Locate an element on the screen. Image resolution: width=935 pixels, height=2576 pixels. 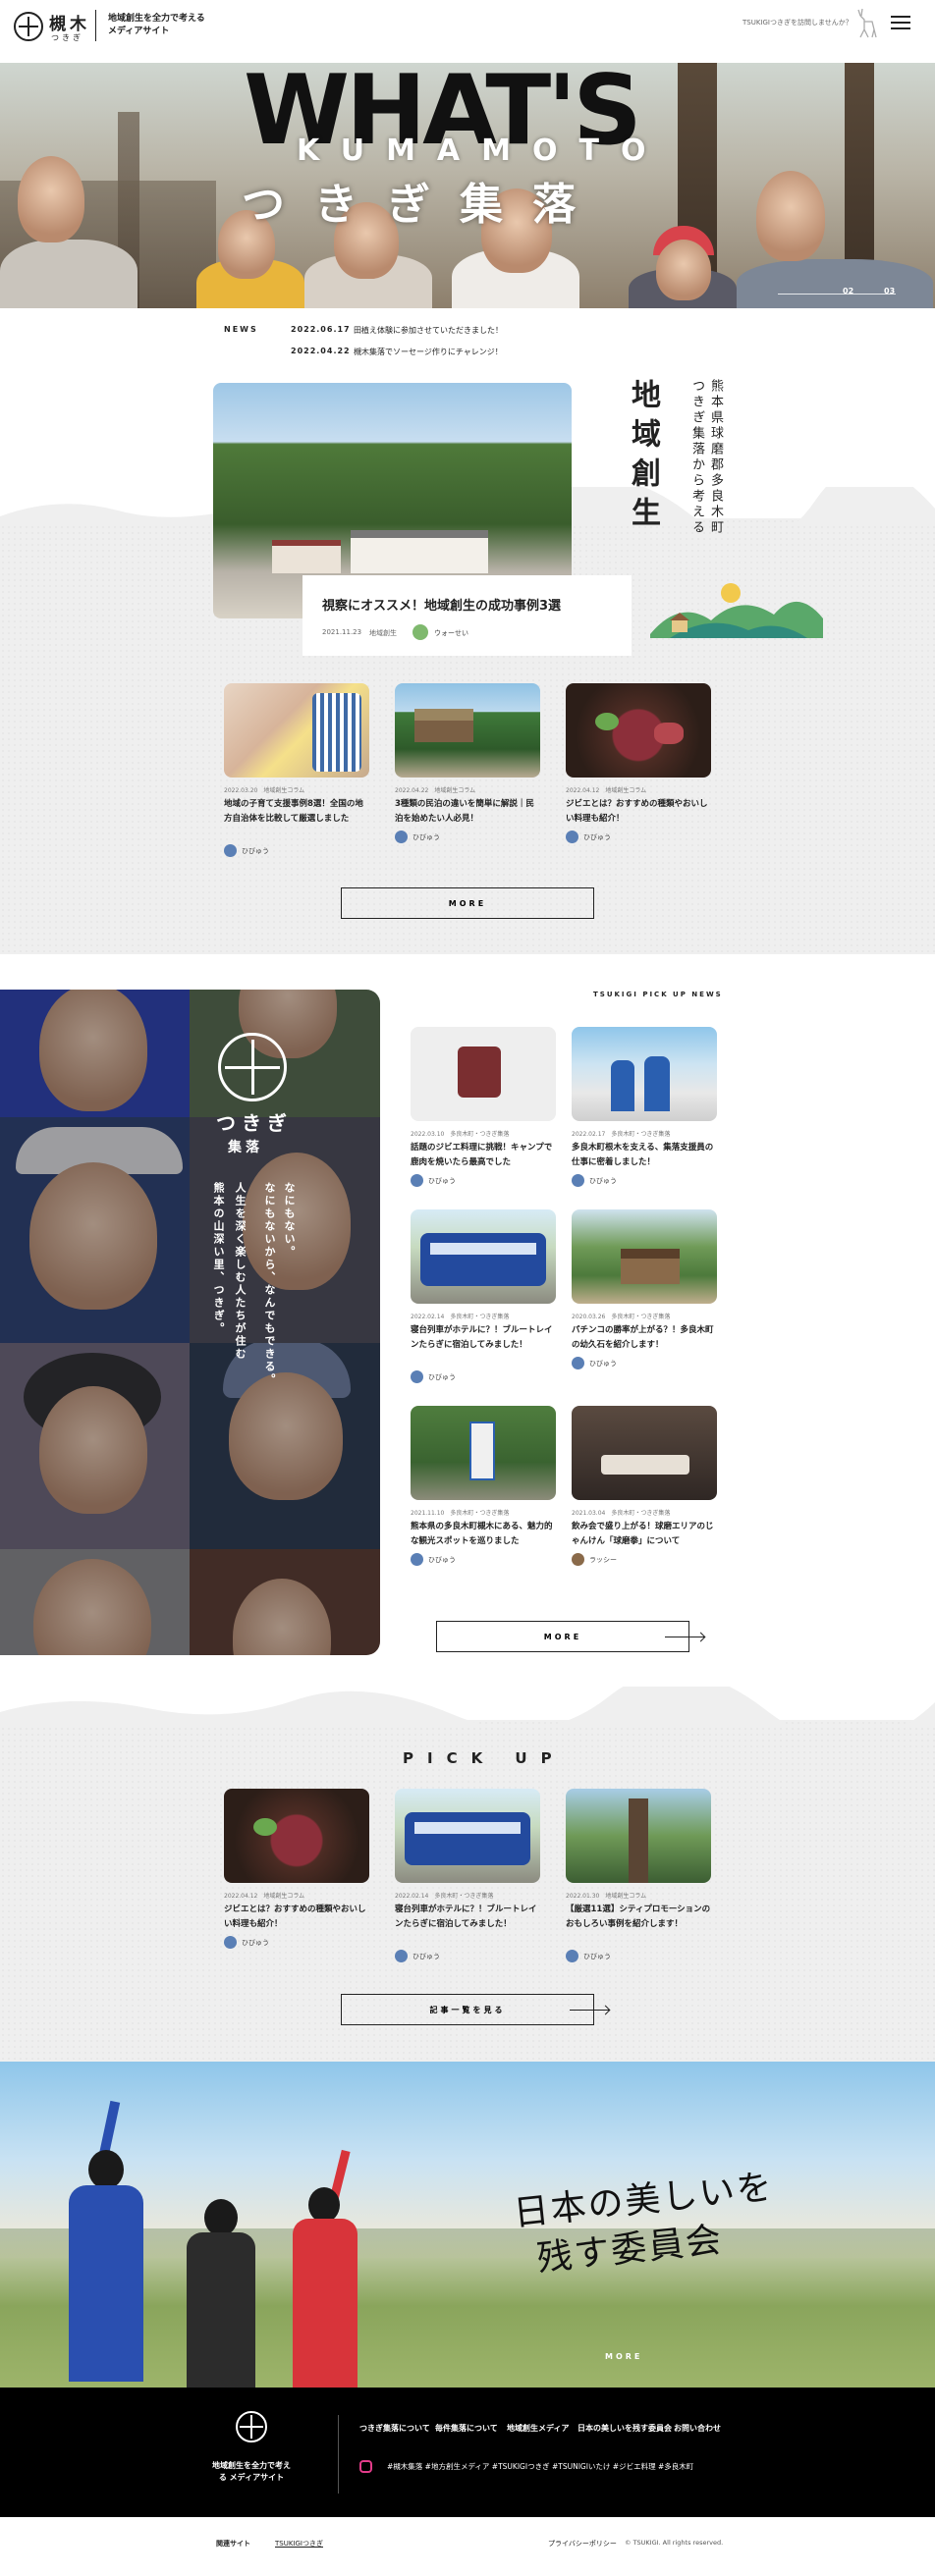
section-subheading-1: 熊本県球磨郡多良木町 is located at coordinates (715, 457).